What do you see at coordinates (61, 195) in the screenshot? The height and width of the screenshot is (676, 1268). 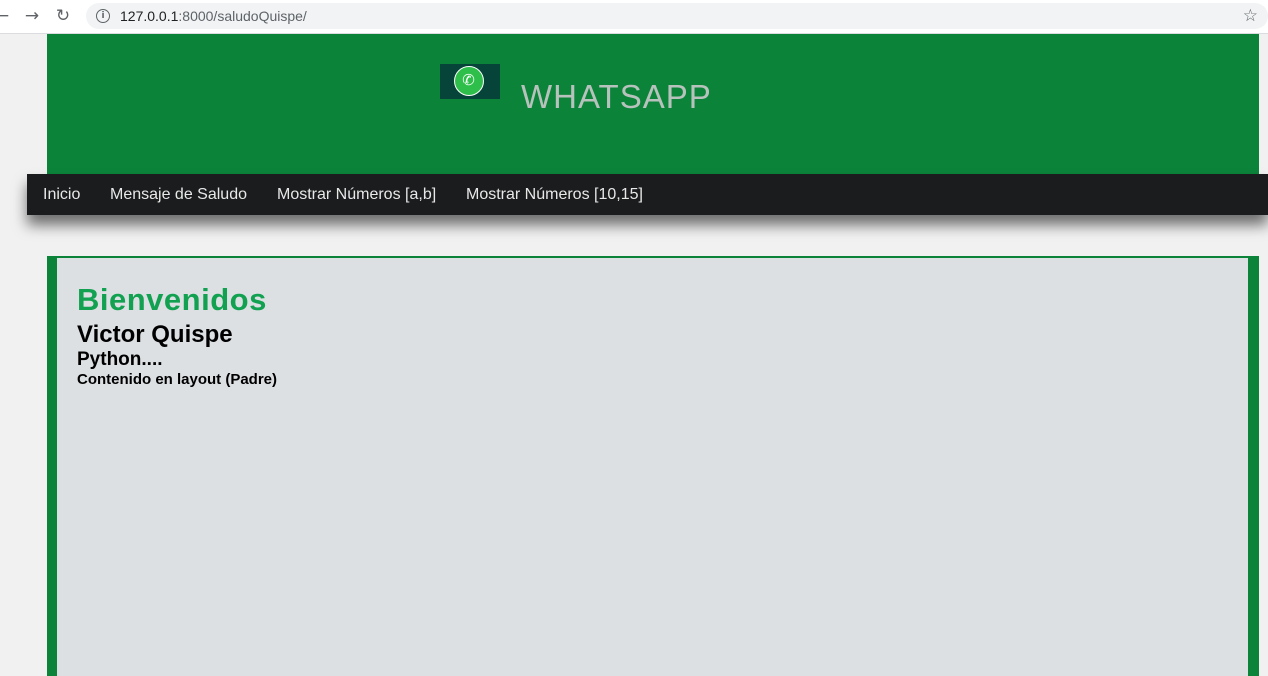 I see `menu-item-inicio: Inicio` at bounding box center [61, 195].